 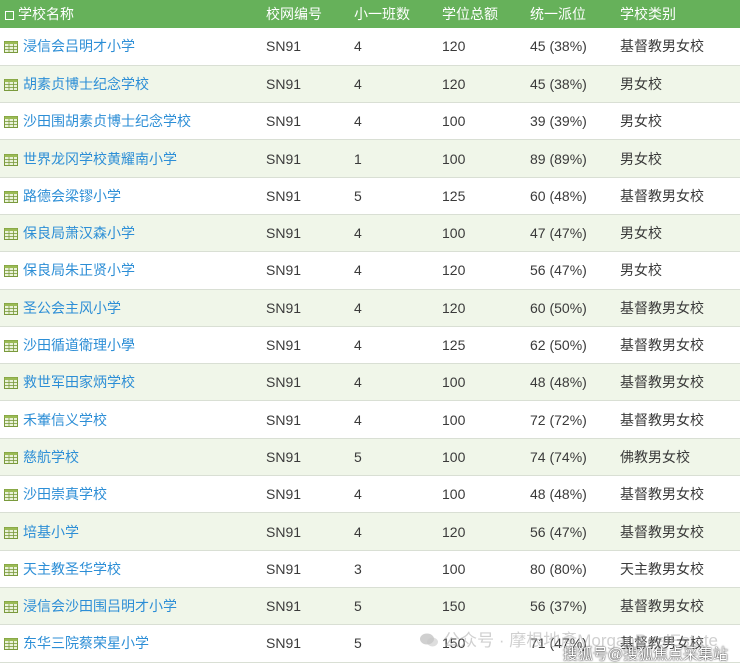 What do you see at coordinates (100, 159) in the screenshot?
I see `school-link: 世界龙冈学校黄耀南小学` at bounding box center [100, 159].